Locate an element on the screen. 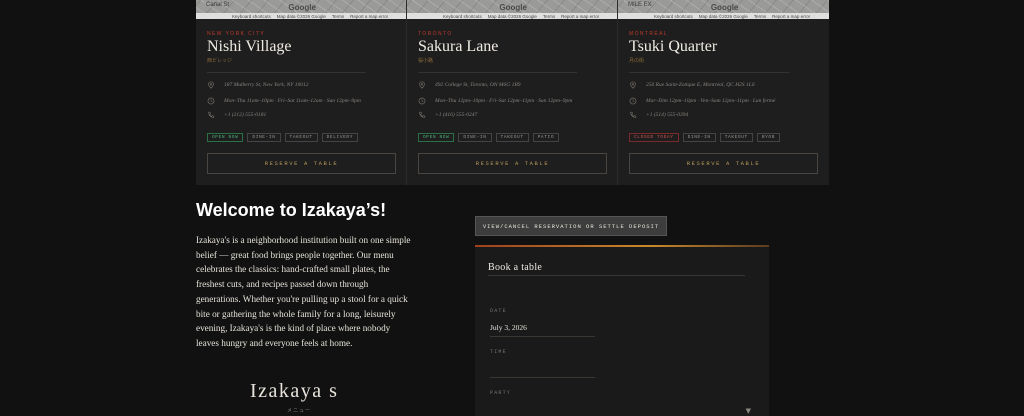 Image resolution: width=1024 pixels, height=416 pixels. map-street-label: Canal St is located at coordinates (218, 5).